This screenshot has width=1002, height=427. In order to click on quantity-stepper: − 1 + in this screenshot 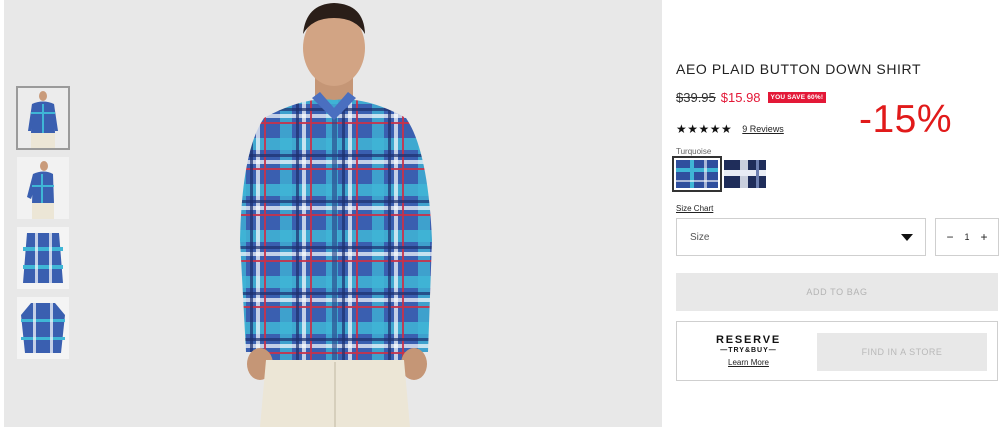, I will do `click(967, 237)`.